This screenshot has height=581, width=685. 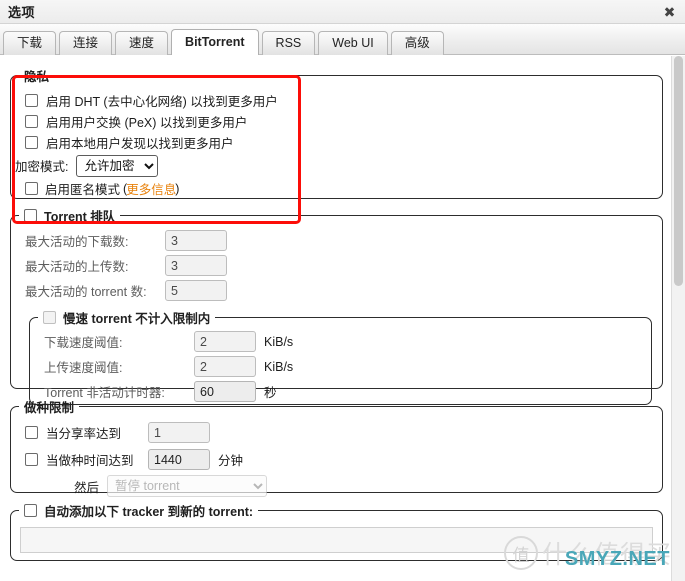 I want to click on window-title: 选项, so click(x=22, y=12).